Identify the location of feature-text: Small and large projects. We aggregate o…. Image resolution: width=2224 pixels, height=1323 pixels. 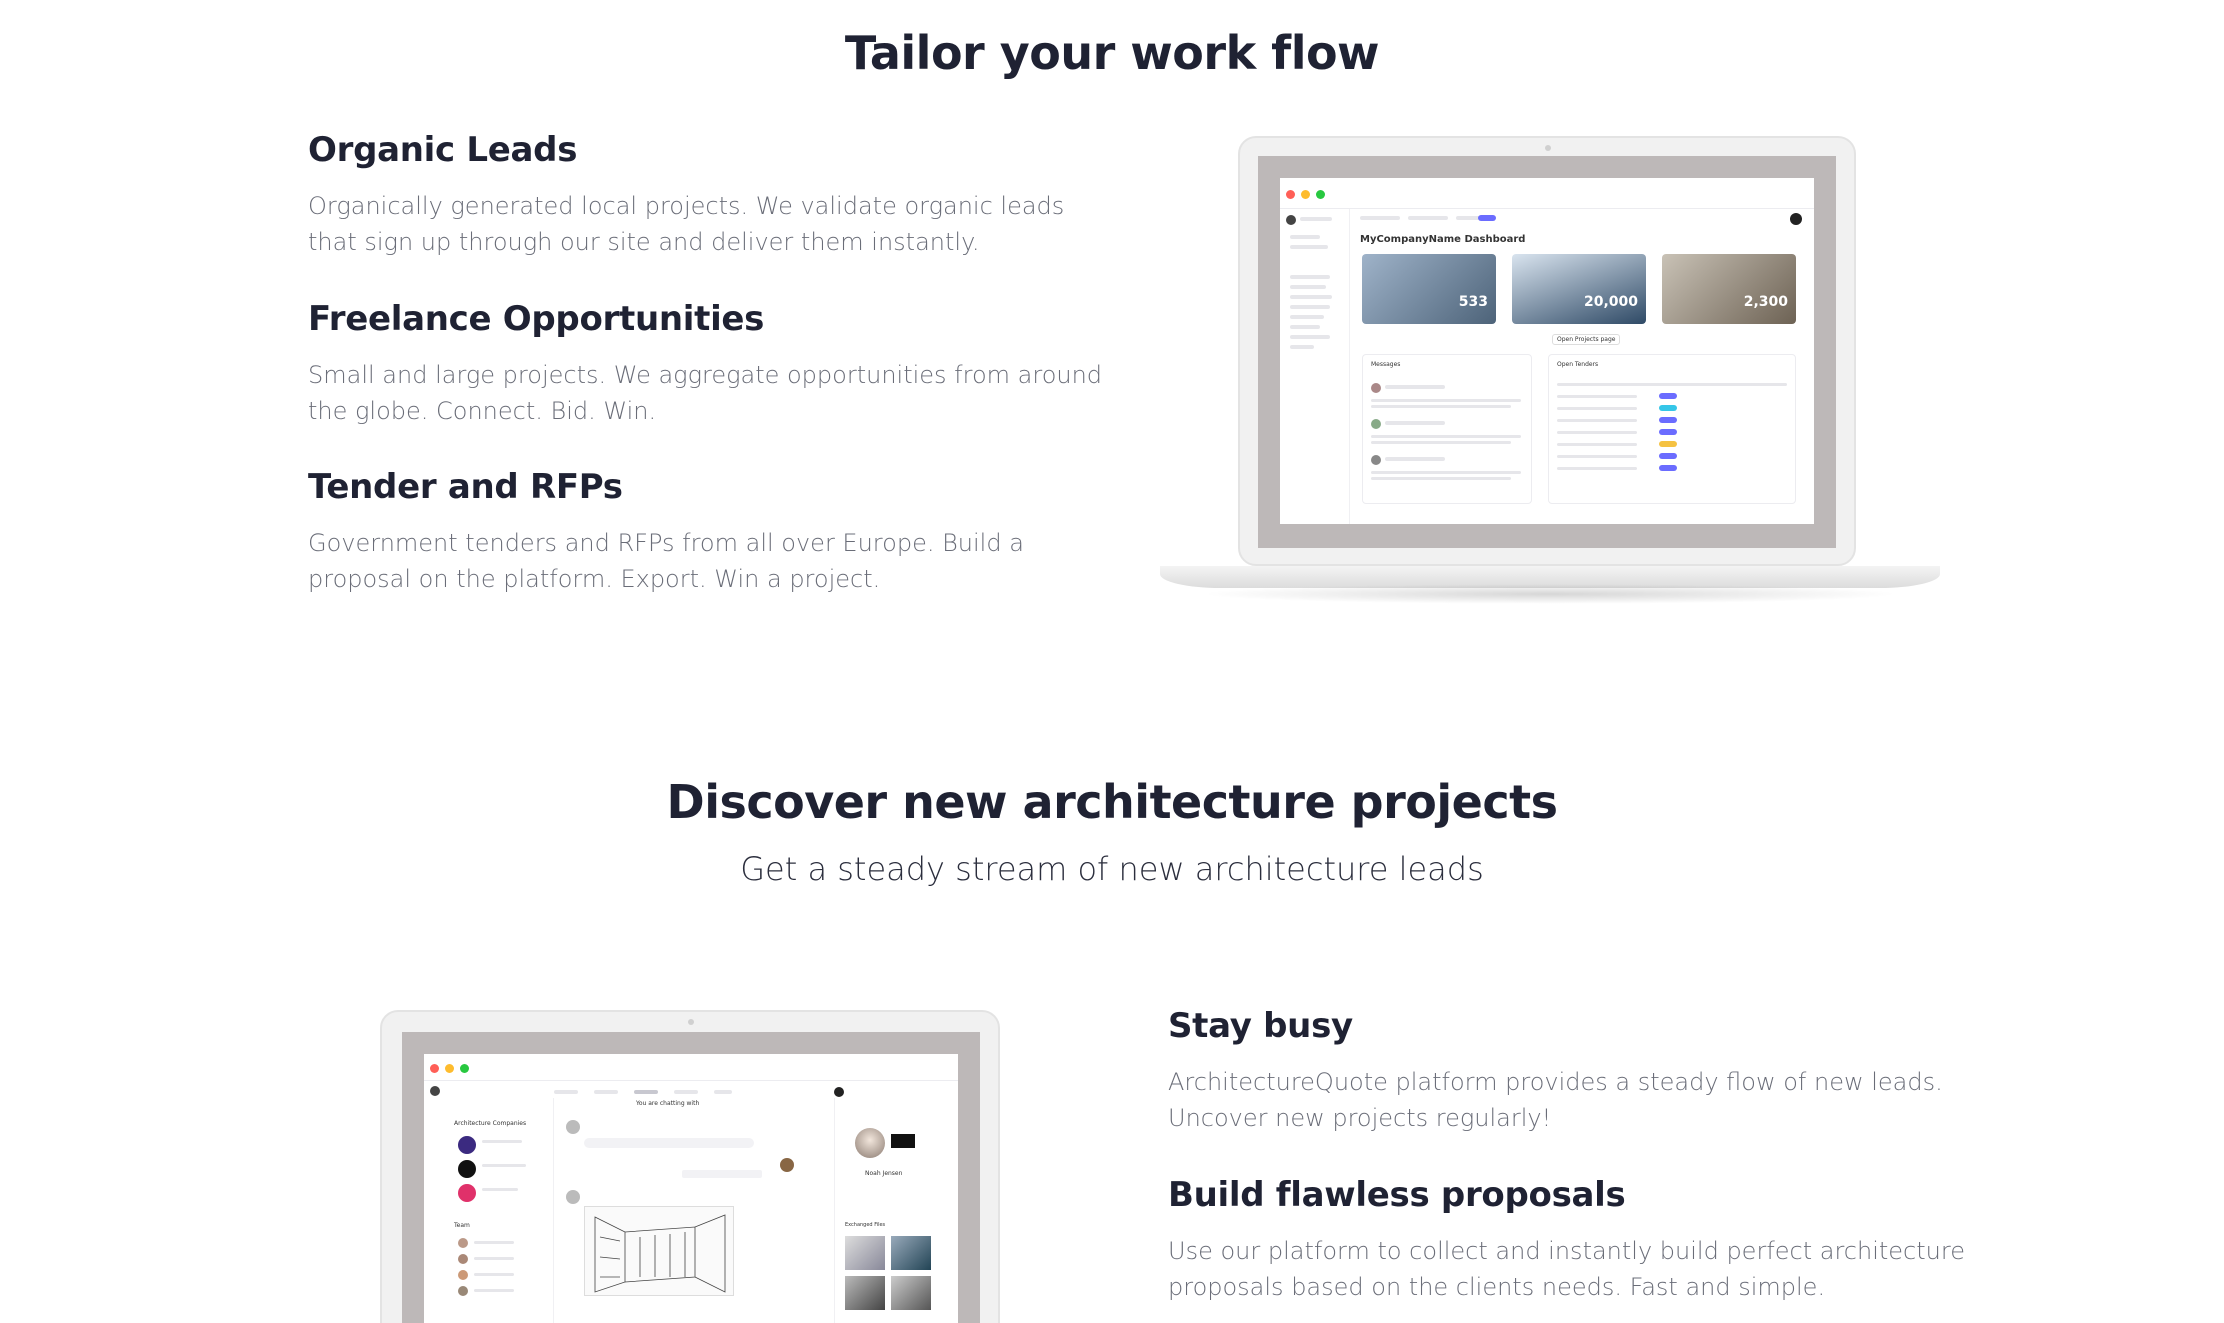
(705, 393).